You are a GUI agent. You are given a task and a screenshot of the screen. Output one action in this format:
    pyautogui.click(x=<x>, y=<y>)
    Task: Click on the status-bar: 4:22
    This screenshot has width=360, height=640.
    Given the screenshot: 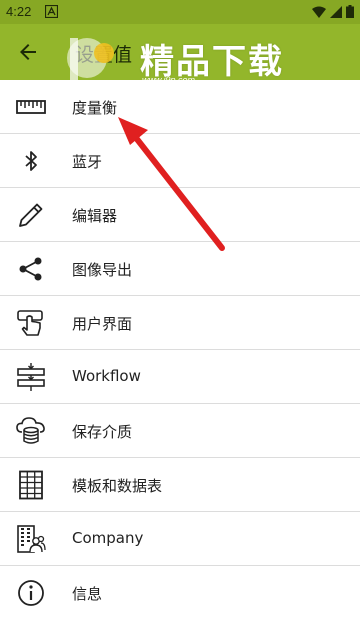 What is the action you would take?
    pyautogui.click(x=180, y=12)
    